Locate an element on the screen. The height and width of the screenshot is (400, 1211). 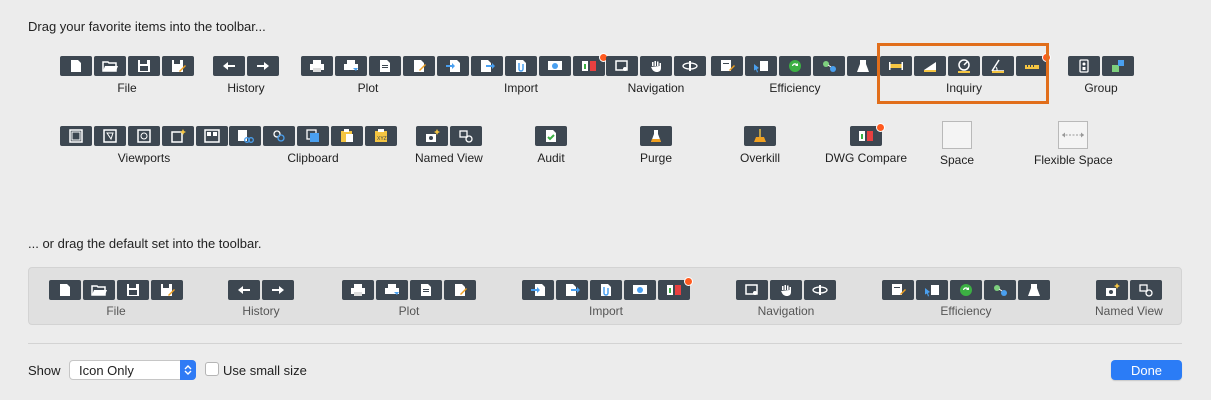
clipboard-label: Clipboard is located at coordinates (313, 158).